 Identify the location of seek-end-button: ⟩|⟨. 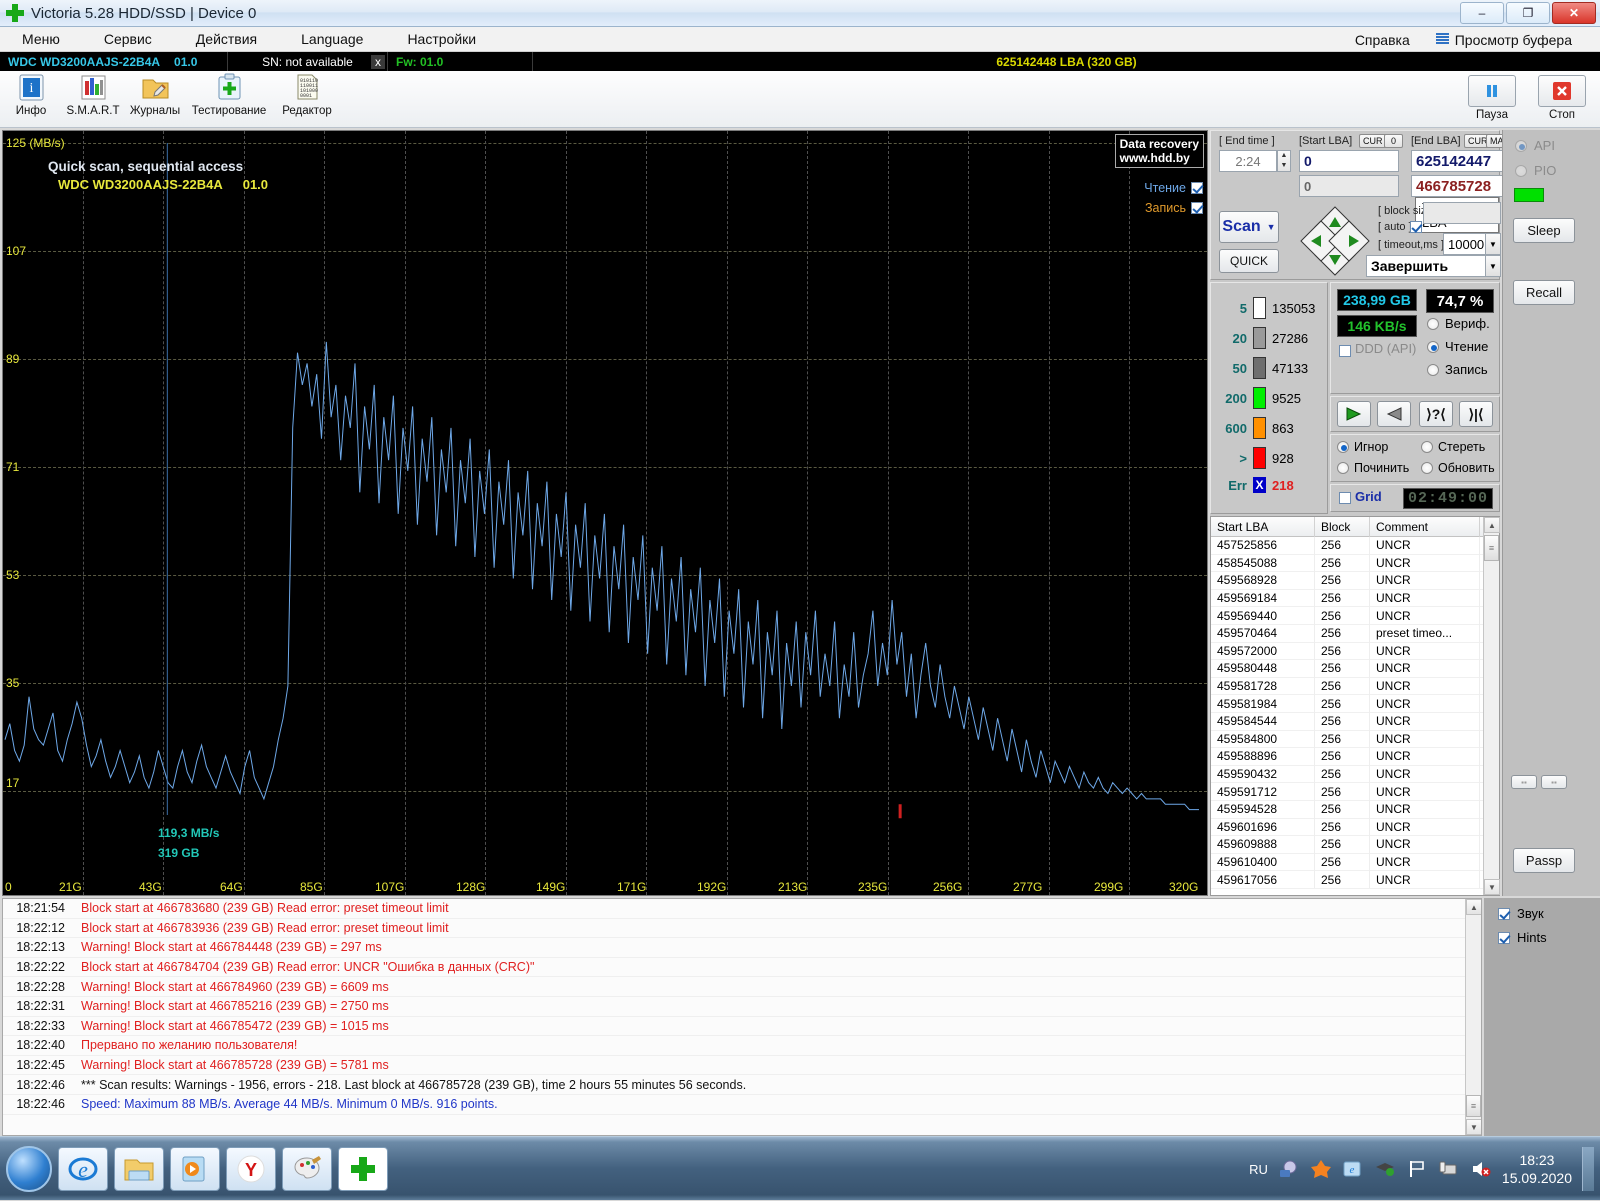
(1476, 414).